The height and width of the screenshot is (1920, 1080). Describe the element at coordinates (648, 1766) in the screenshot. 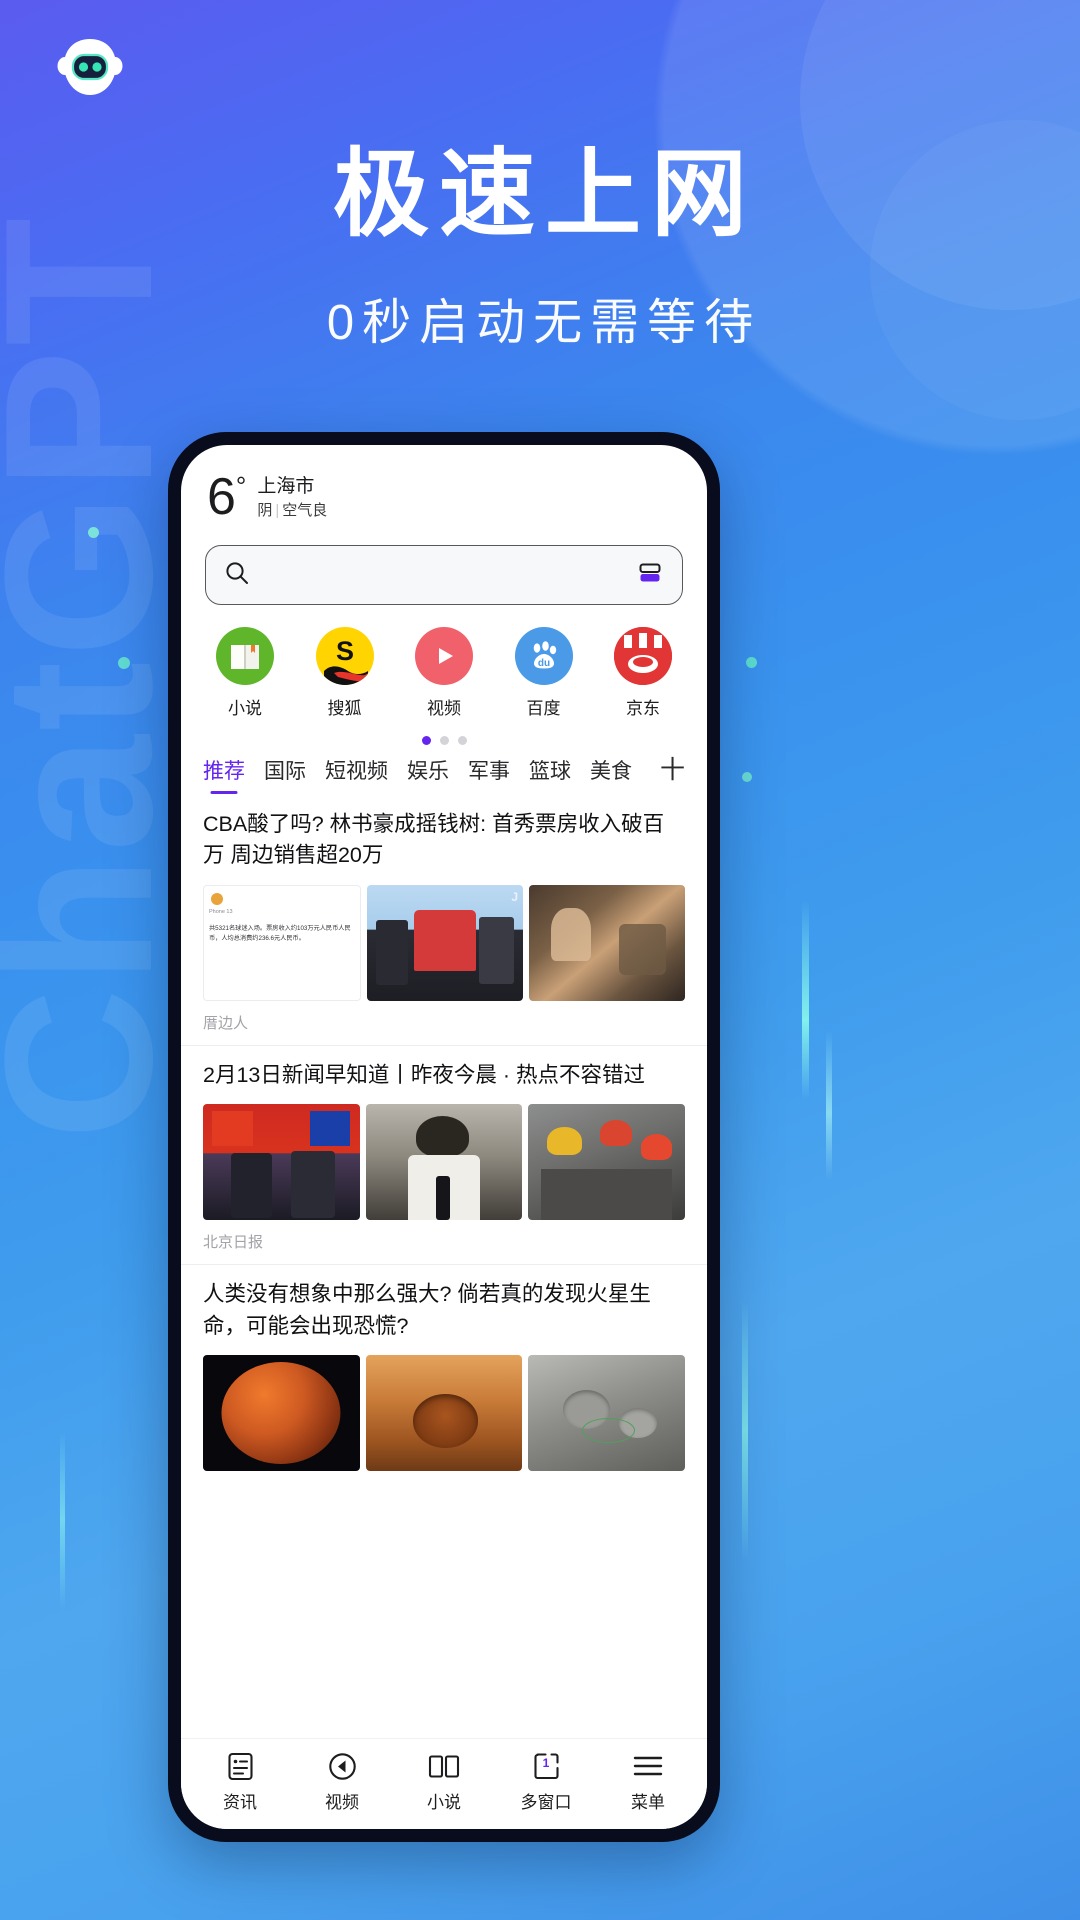

I see `hamburger-menu-icon` at that location.